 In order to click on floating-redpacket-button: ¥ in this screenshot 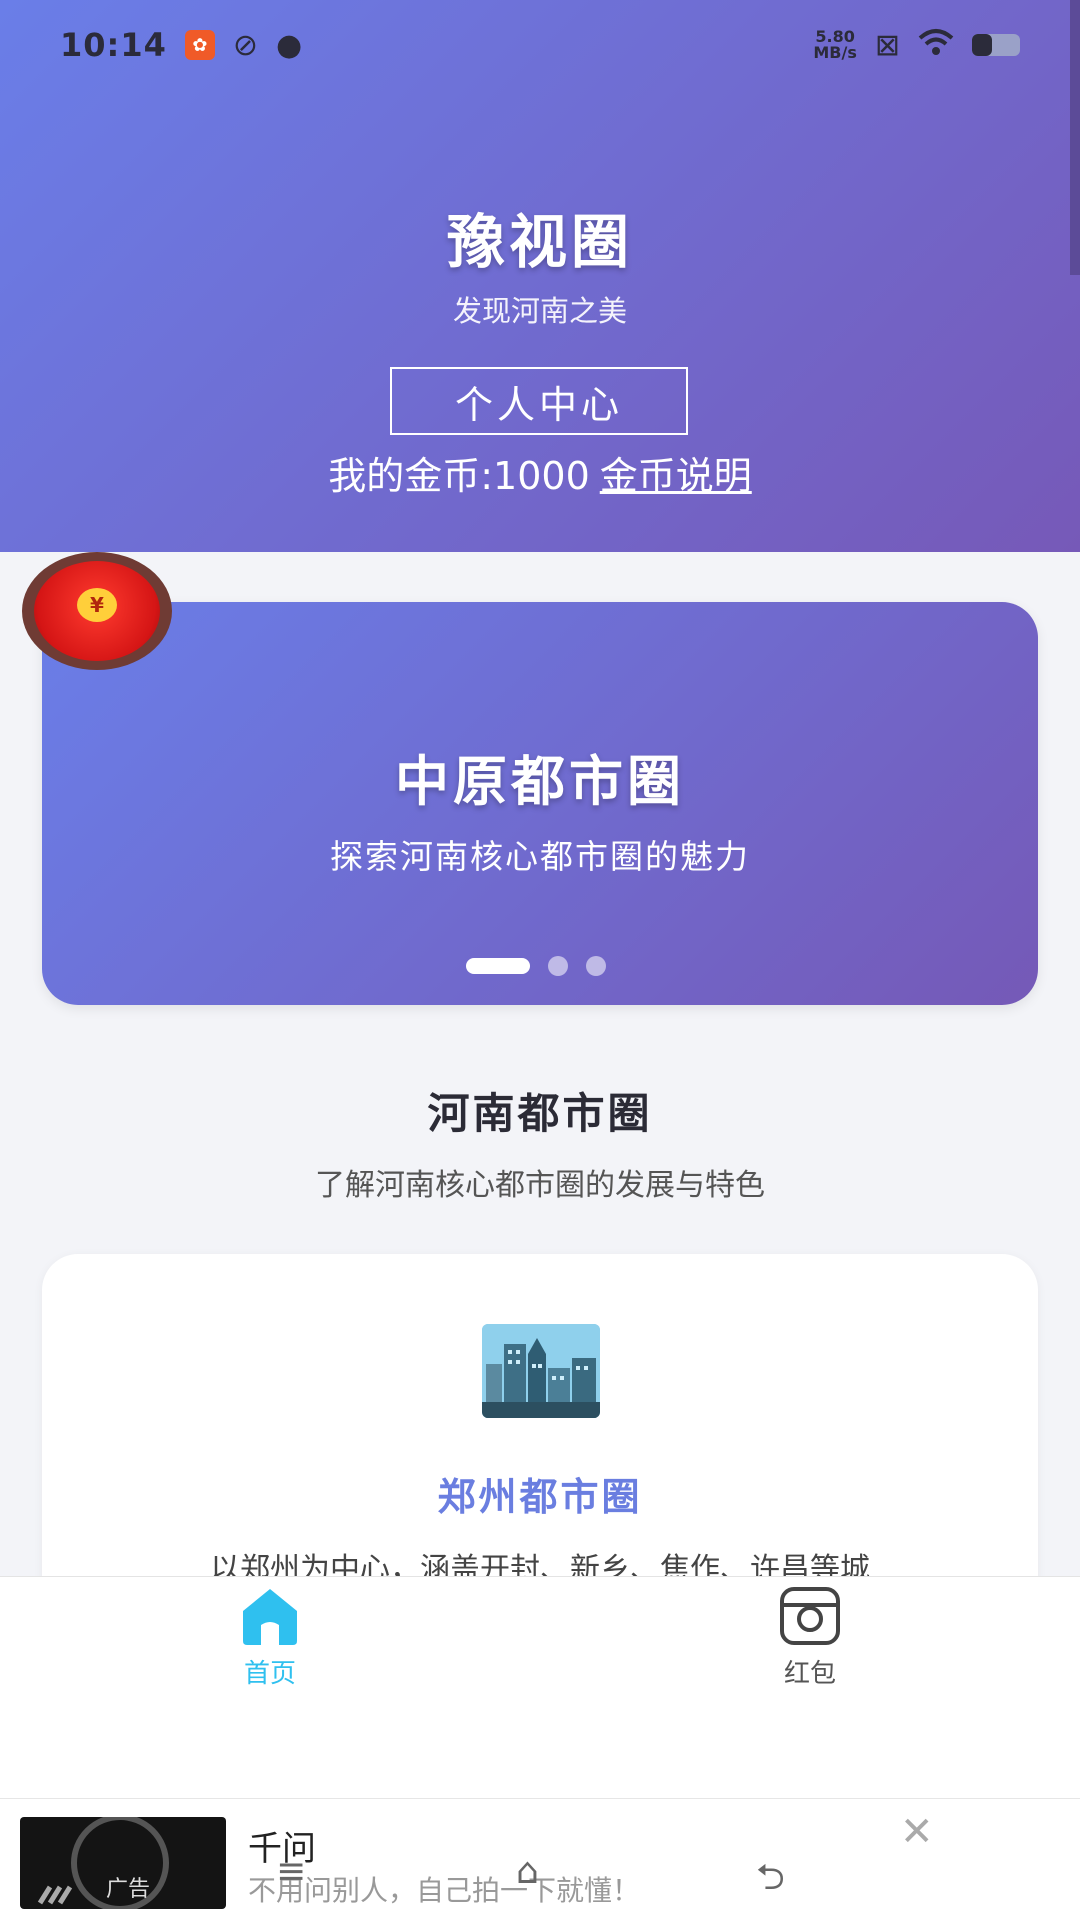, I will do `click(97, 611)`.